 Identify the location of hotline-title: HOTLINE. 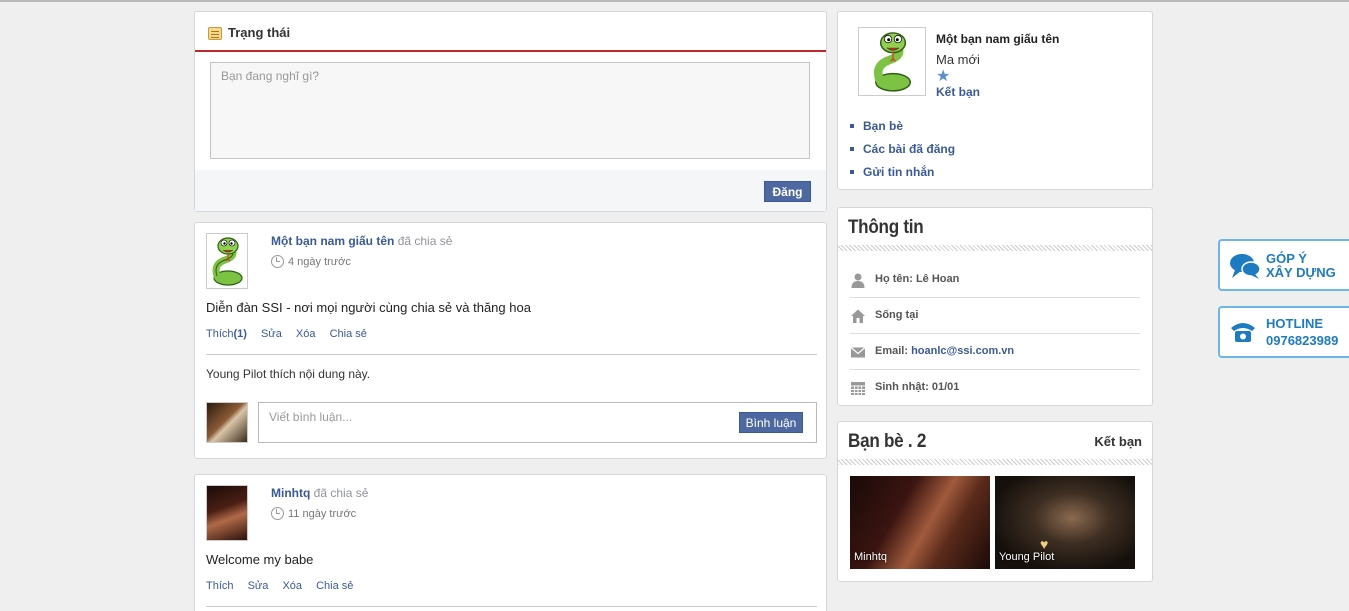
(1295, 323).